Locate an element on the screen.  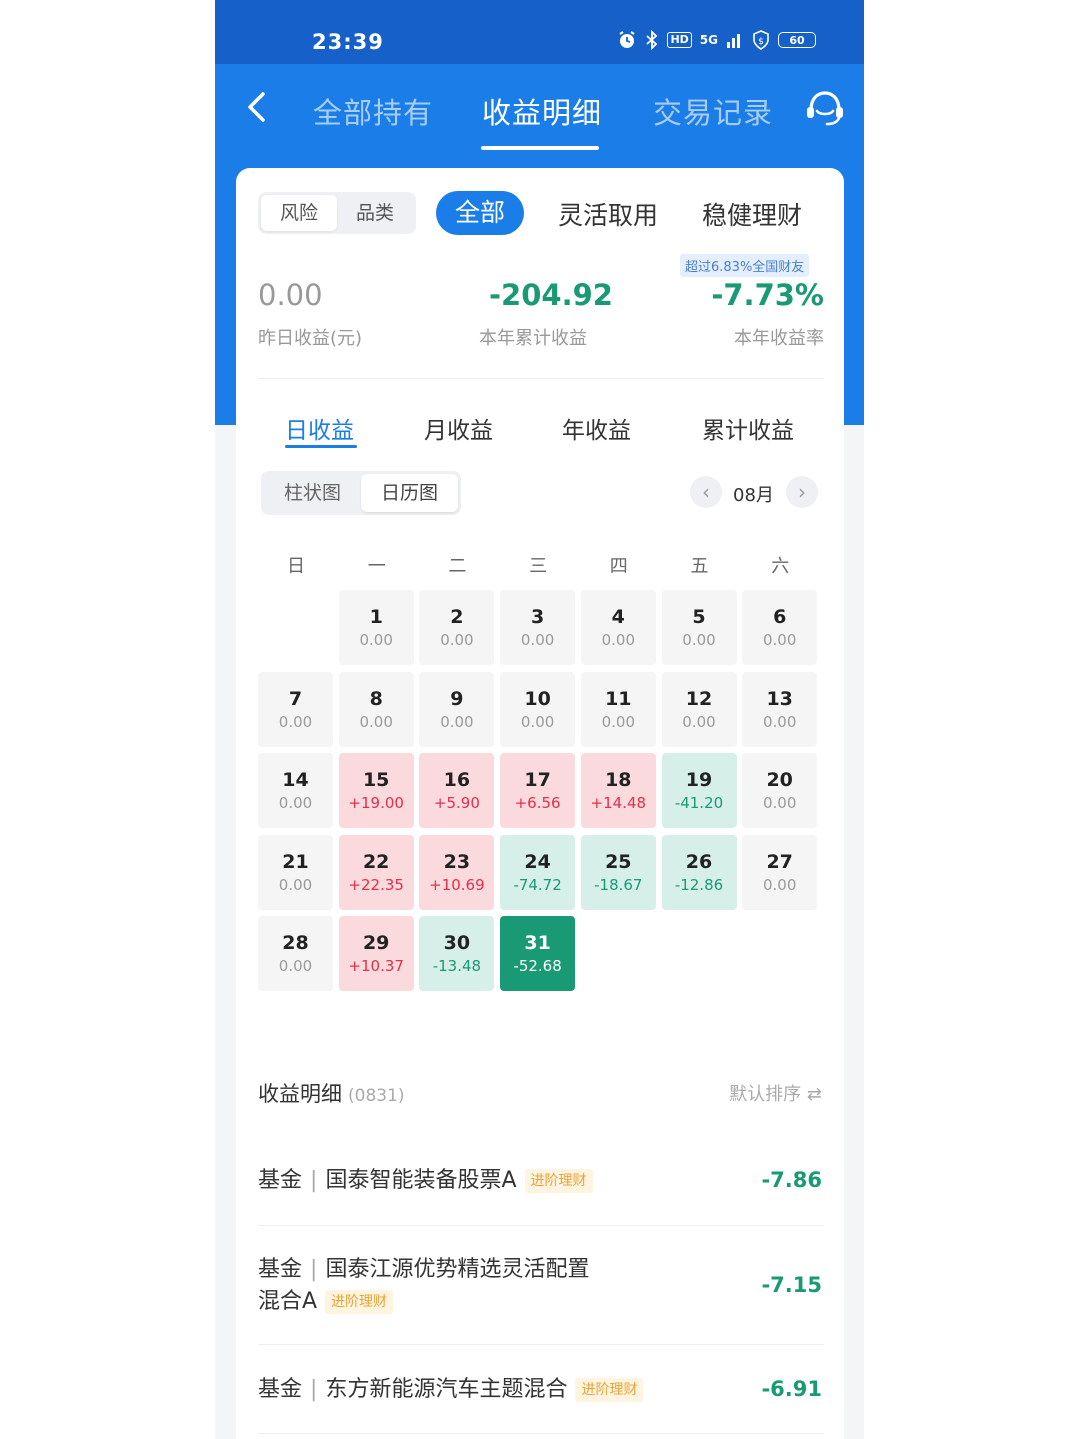
calendar-day-24: 24 -74.72 is located at coordinates (538, 872).